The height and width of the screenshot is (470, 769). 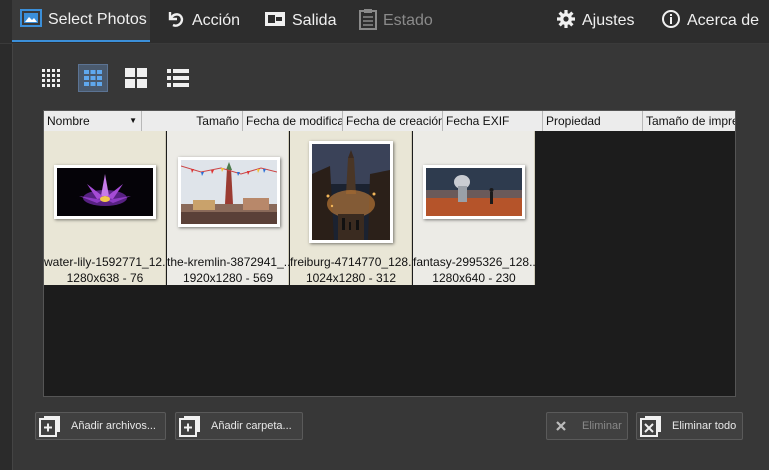 What do you see at coordinates (608, 20) in the screenshot?
I see `settings-label: Ajustes` at bounding box center [608, 20].